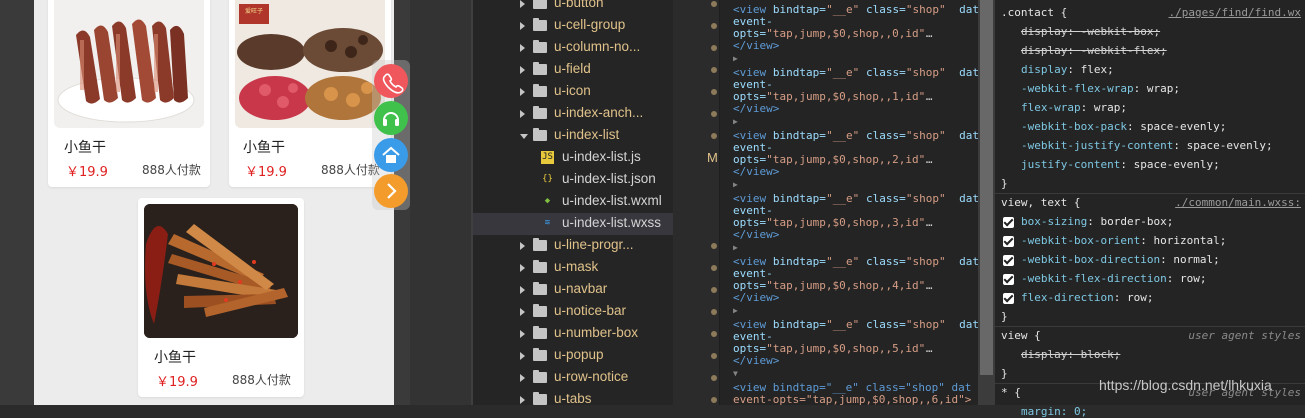 The image size is (1305, 418). Describe the element at coordinates (1087, 297) in the screenshot. I see `css-declaration: flex-direction: row;` at that location.